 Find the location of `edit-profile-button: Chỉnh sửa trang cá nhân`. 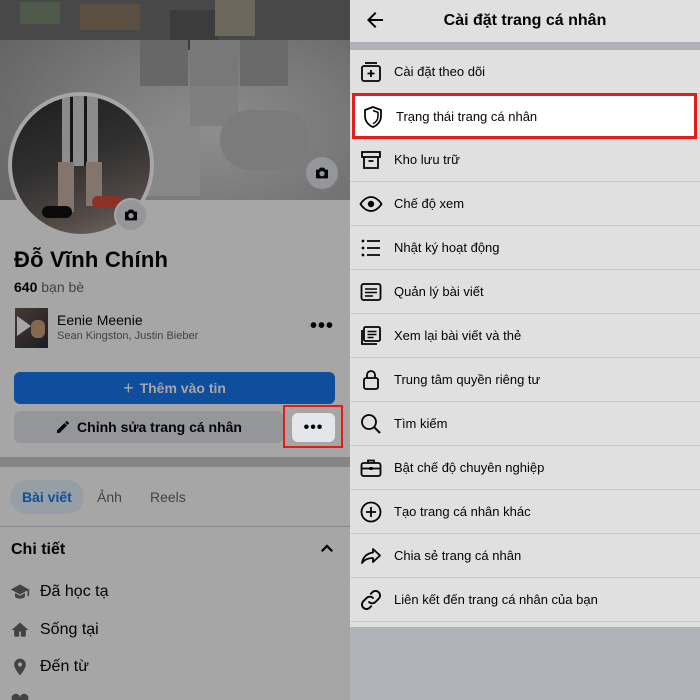

edit-profile-button: Chỉnh sửa trang cá nhân is located at coordinates (148, 427).